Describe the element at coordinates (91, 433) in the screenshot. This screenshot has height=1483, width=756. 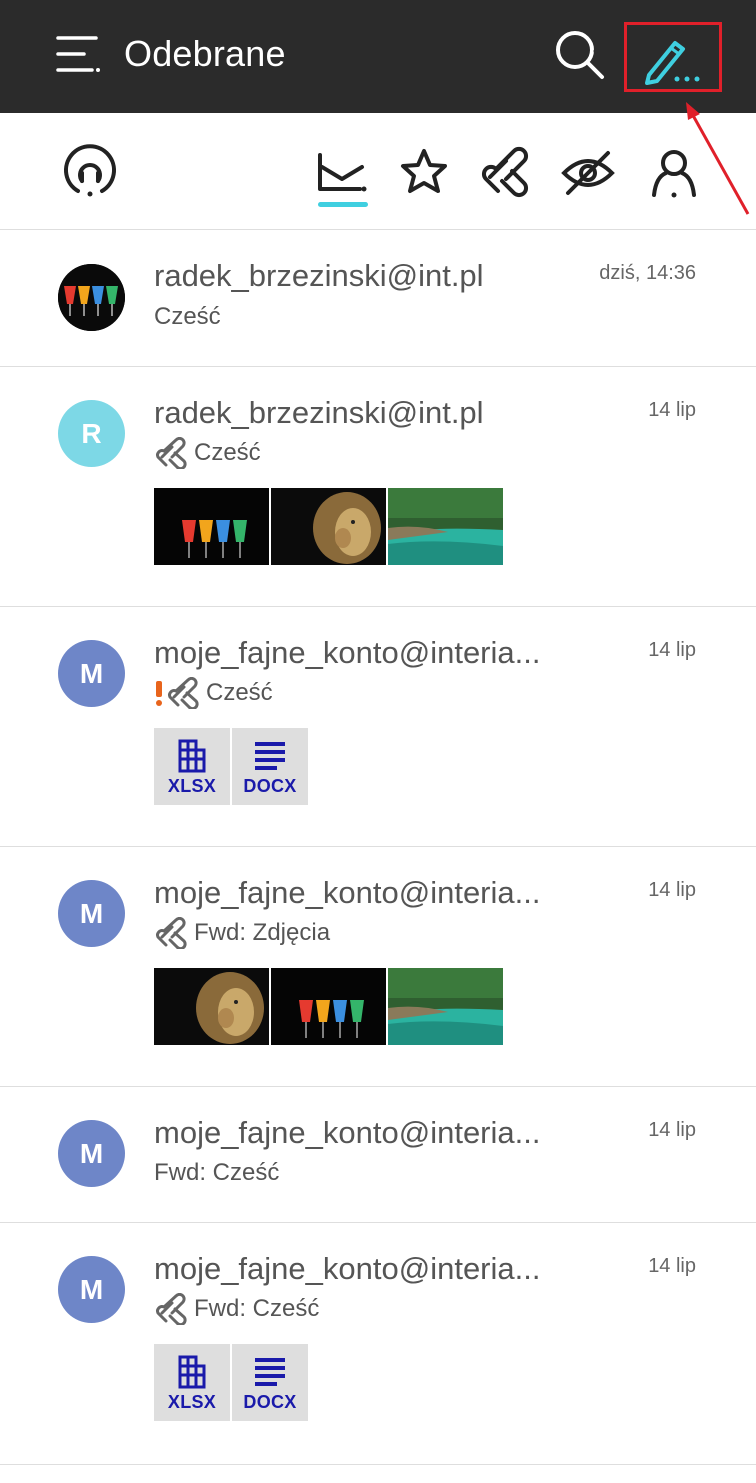
I see `avatar: R` at that location.